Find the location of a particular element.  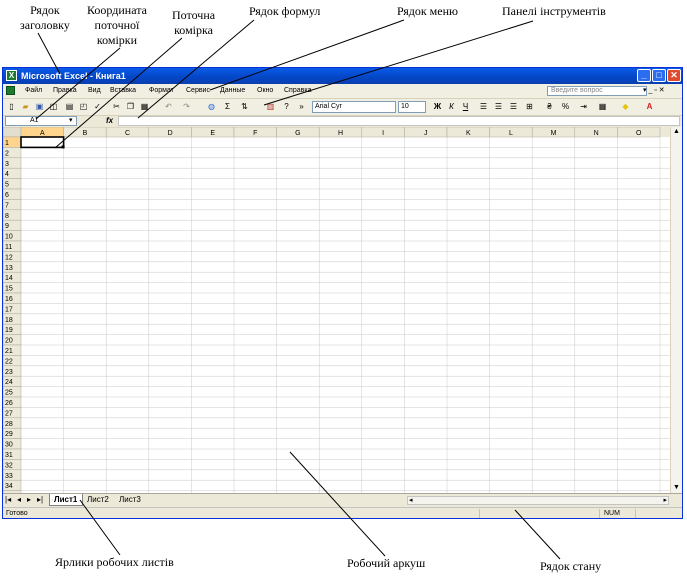

pointer-title-row is located at coordinates (49, 53).